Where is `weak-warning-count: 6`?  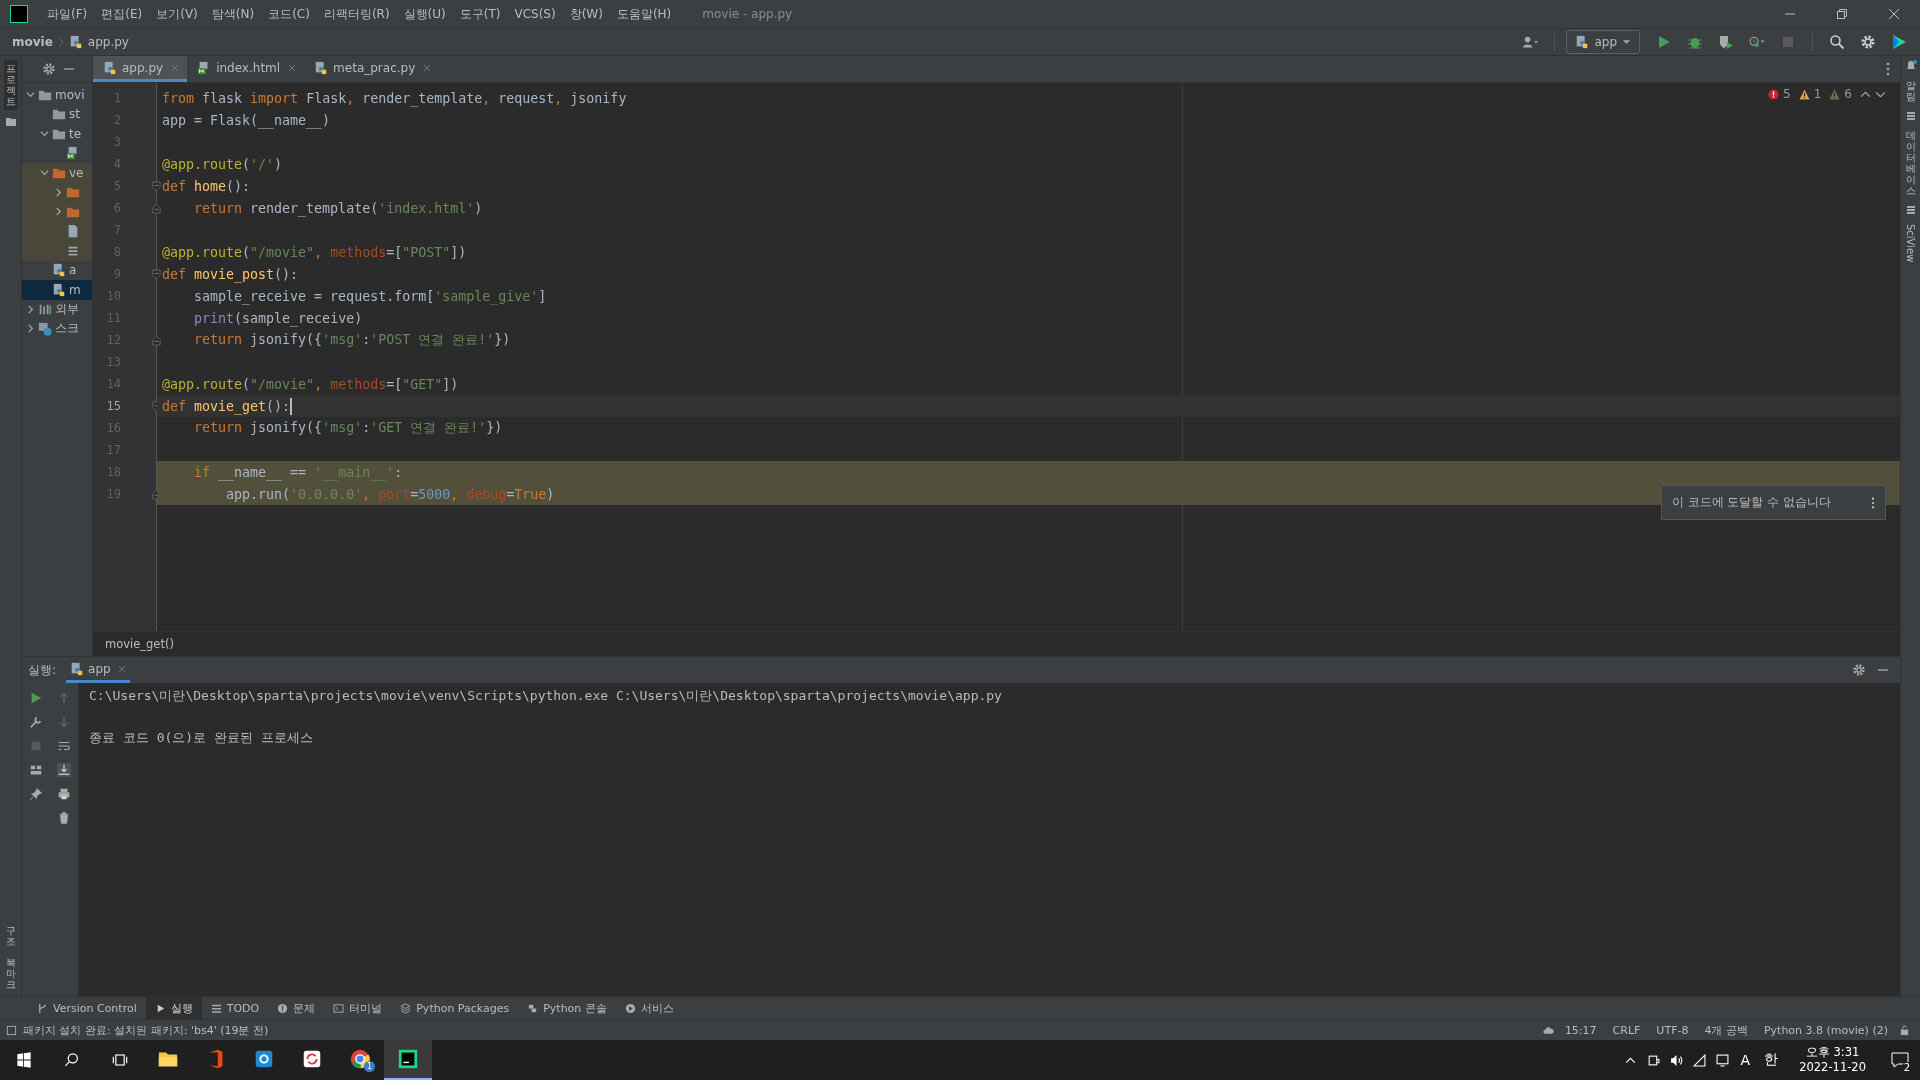
weak-warning-count: 6 is located at coordinates (1848, 94).